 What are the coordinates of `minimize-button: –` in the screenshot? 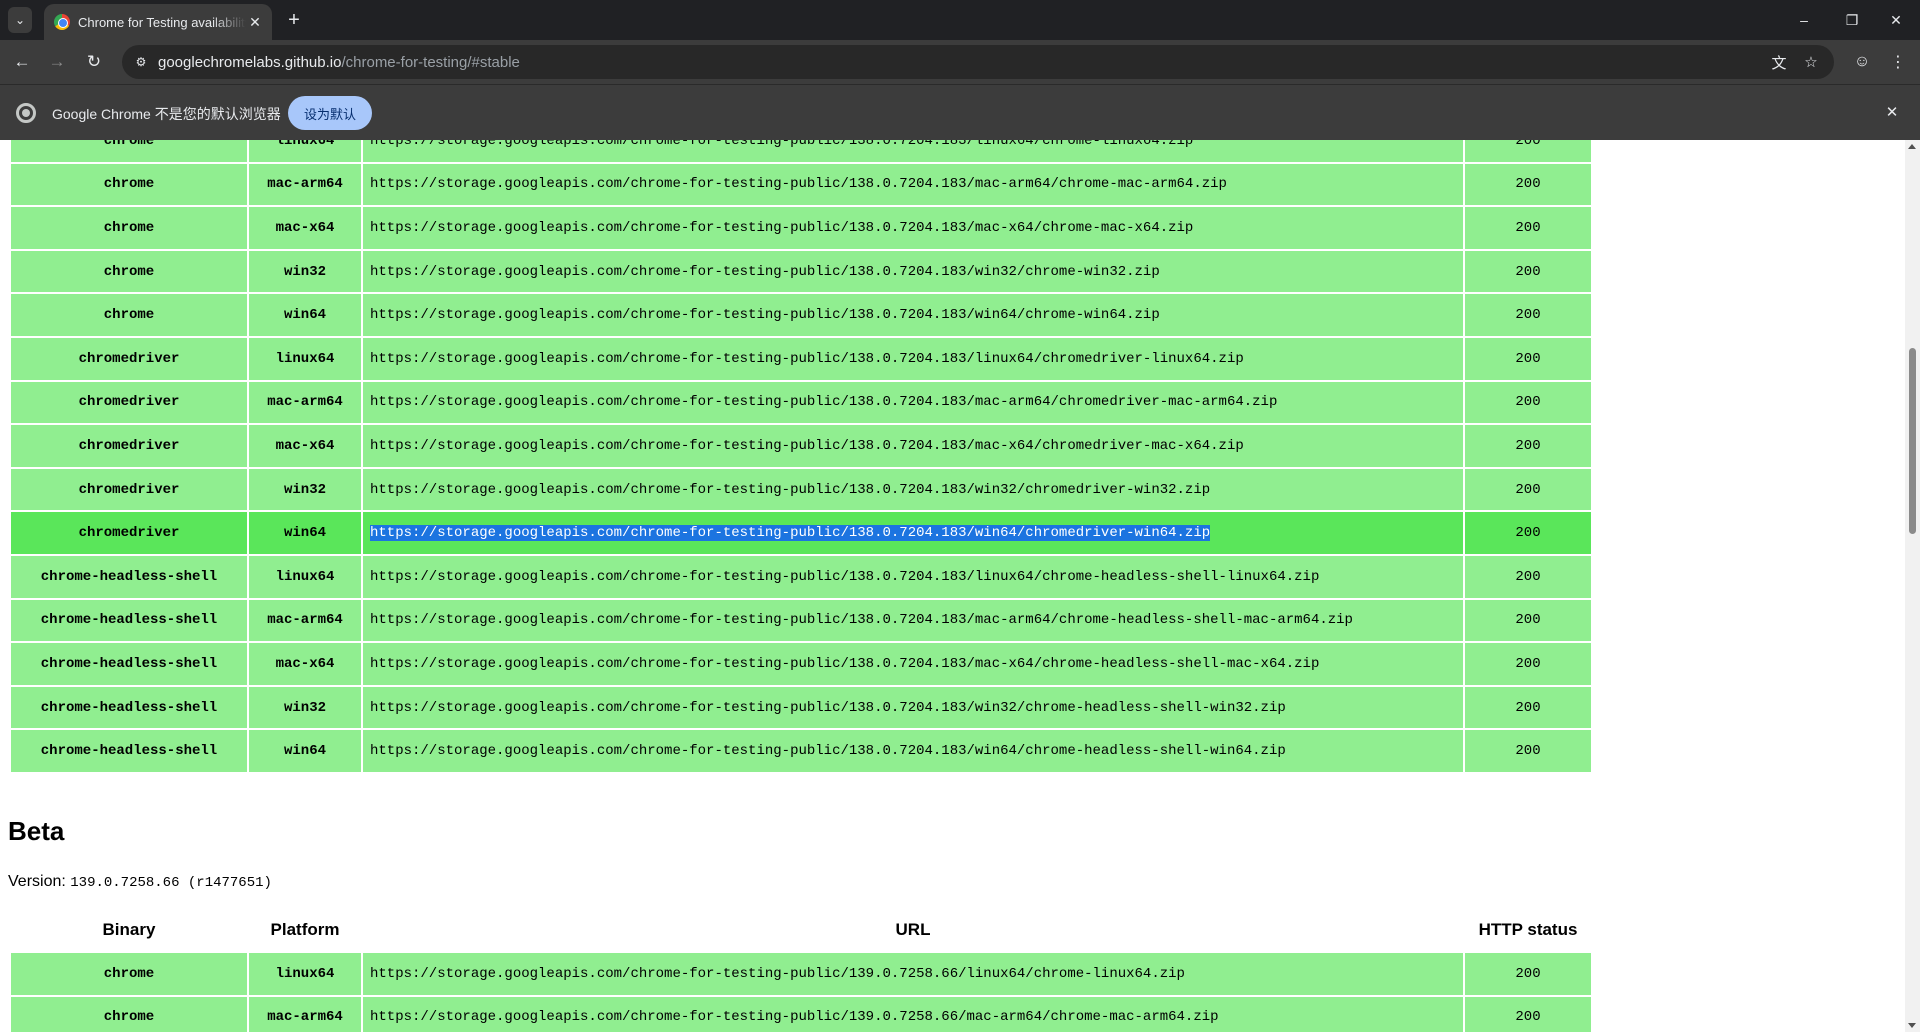 It's located at (1804, 20).